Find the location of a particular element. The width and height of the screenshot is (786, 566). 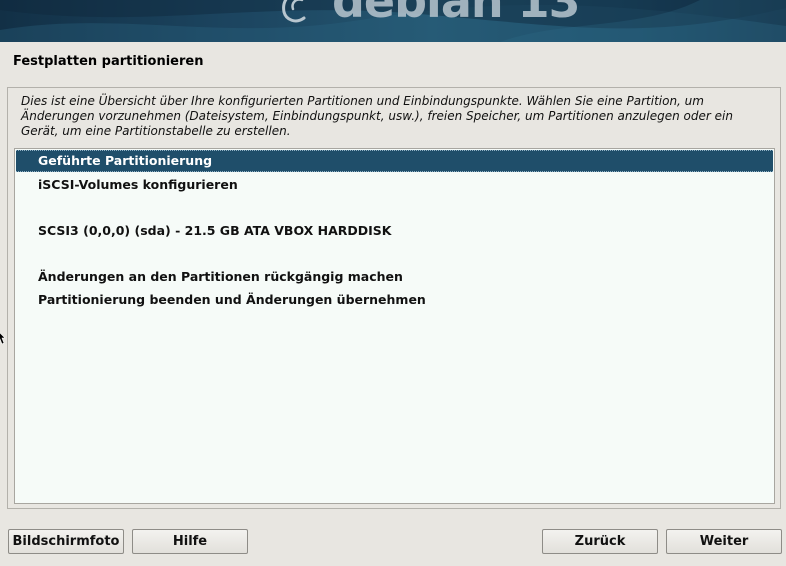

mouse-cursor-icon is located at coordinates (2, 338).